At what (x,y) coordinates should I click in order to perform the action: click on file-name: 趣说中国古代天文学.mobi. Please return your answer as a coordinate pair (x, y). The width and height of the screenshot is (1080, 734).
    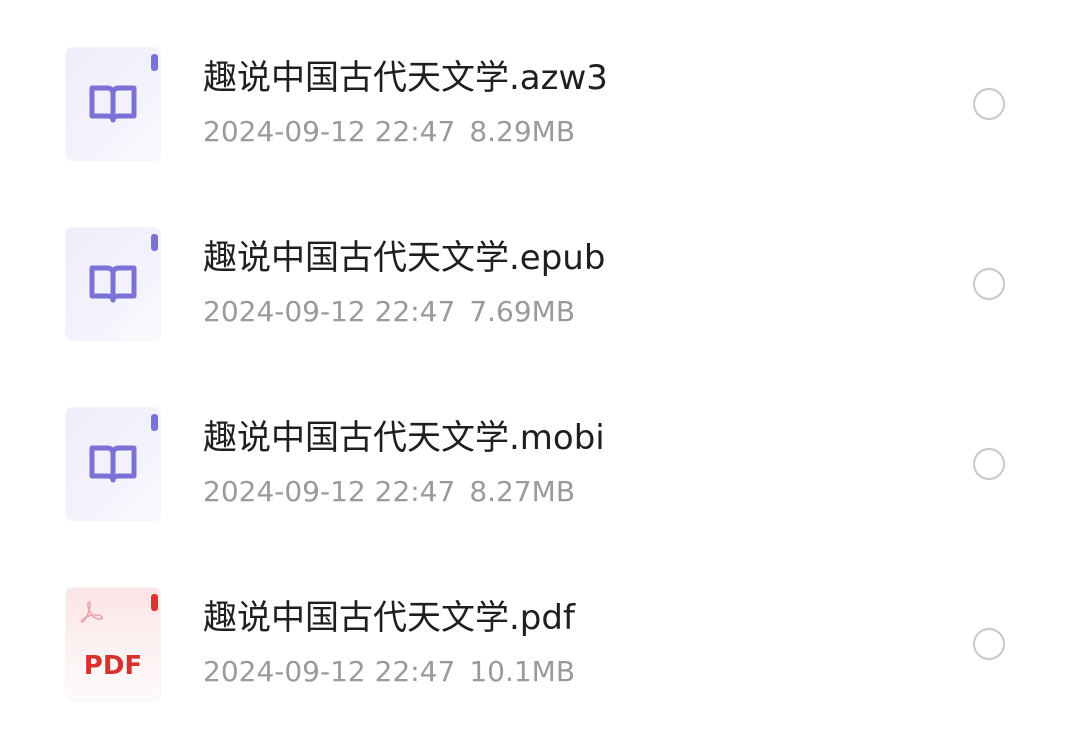
    Looking at the image, I should click on (404, 438).